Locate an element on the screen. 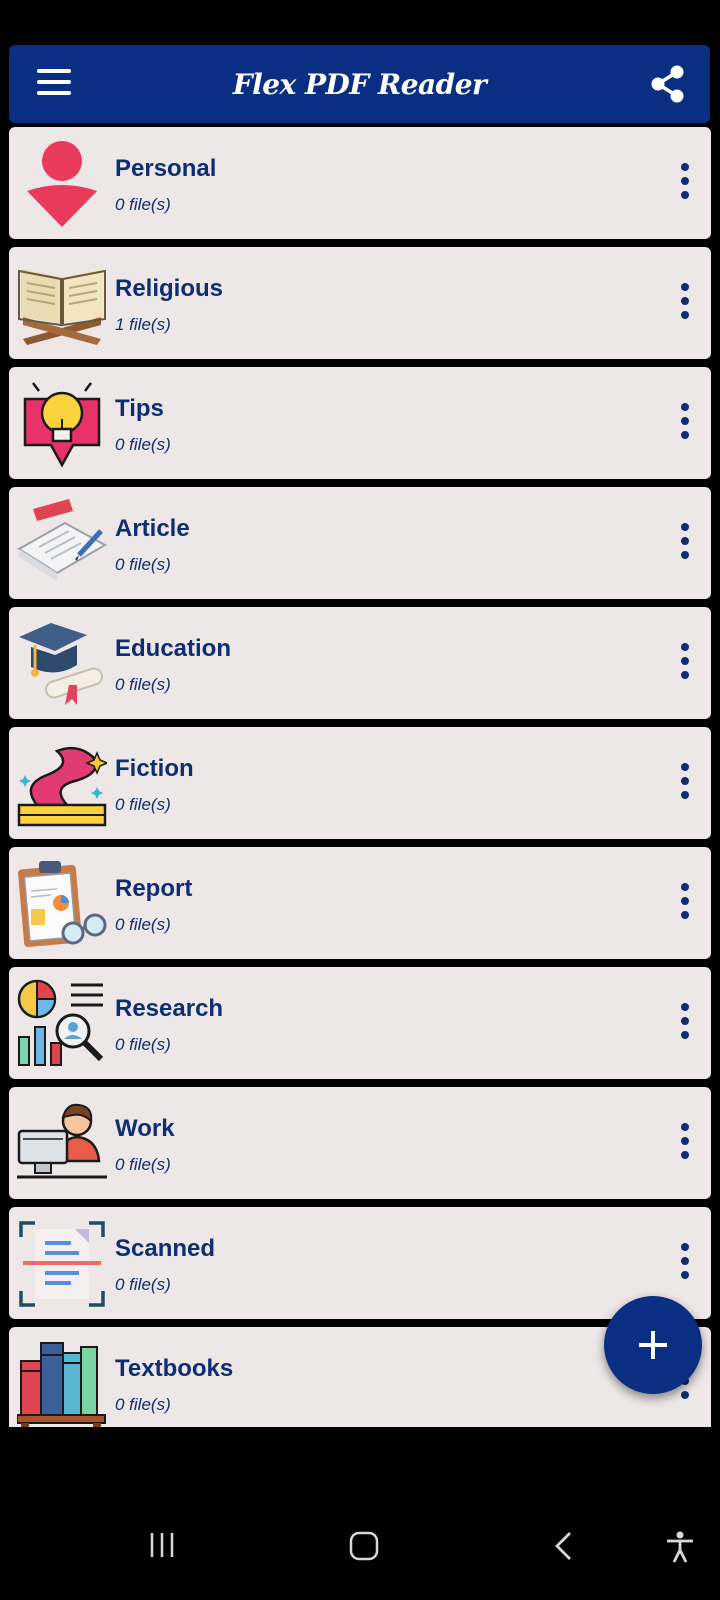 This screenshot has height=1600, width=720. category-name: Research is located at coordinates (169, 1008).